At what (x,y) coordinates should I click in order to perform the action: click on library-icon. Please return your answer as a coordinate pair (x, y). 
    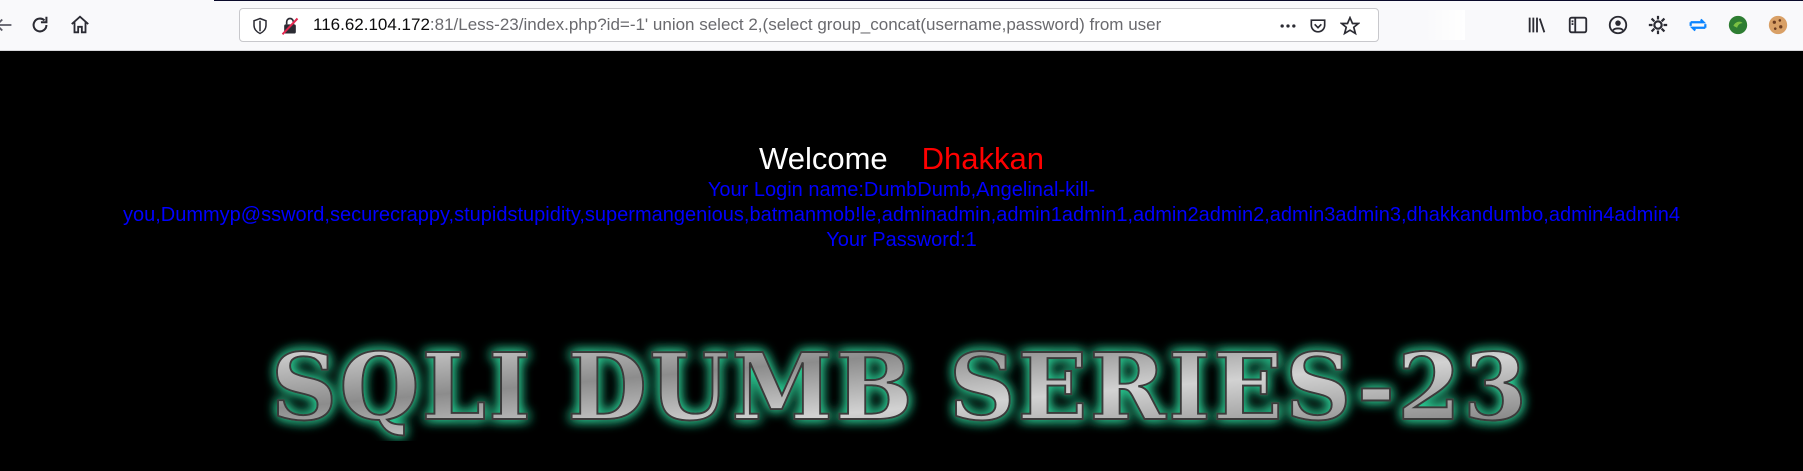
    Looking at the image, I should click on (1537, 25).